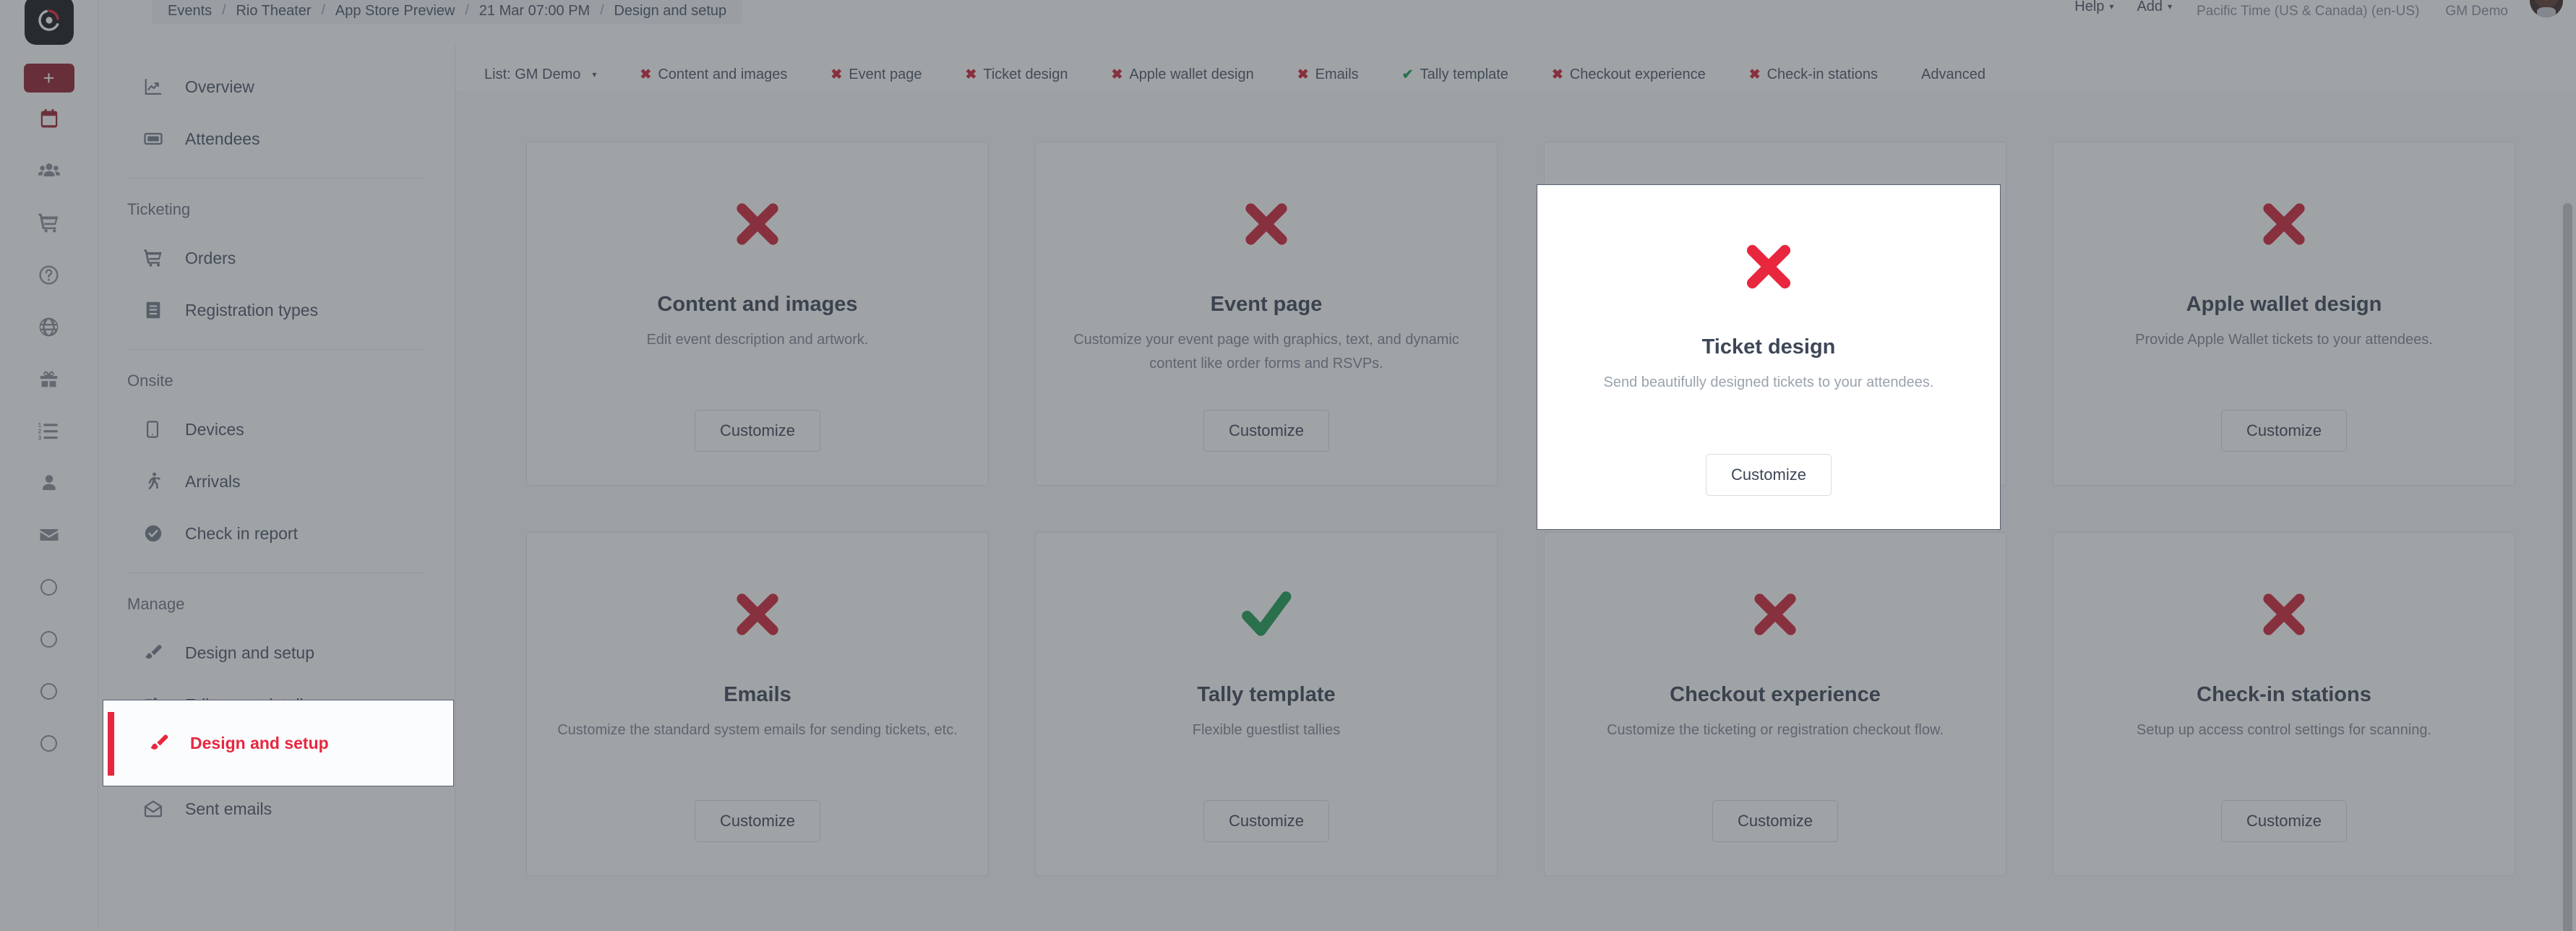 This screenshot has height=931, width=2576. I want to click on tab-content-and-images: ✖ Content and images, so click(713, 74).